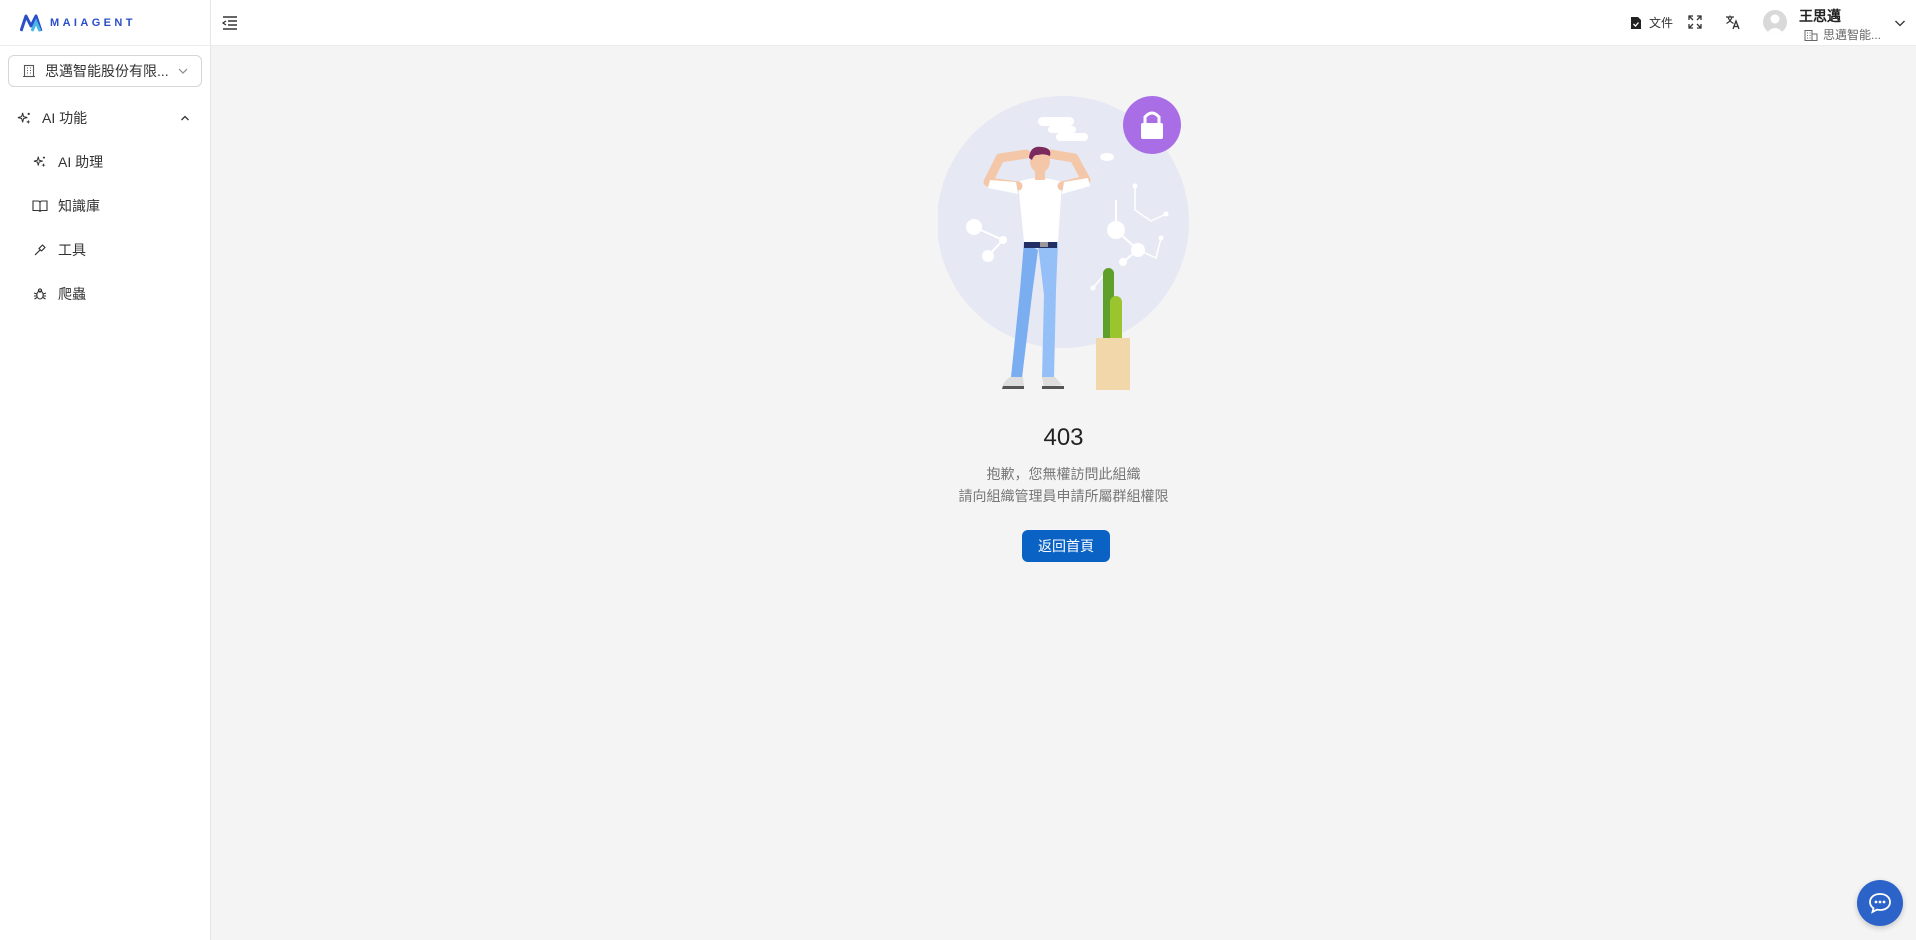 The width and height of the screenshot is (1916, 940). What do you see at coordinates (1063, 474) in the screenshot?
I see `error-message: 抱歉，您無權訪問此組織` at bounding box center [1063, 474].